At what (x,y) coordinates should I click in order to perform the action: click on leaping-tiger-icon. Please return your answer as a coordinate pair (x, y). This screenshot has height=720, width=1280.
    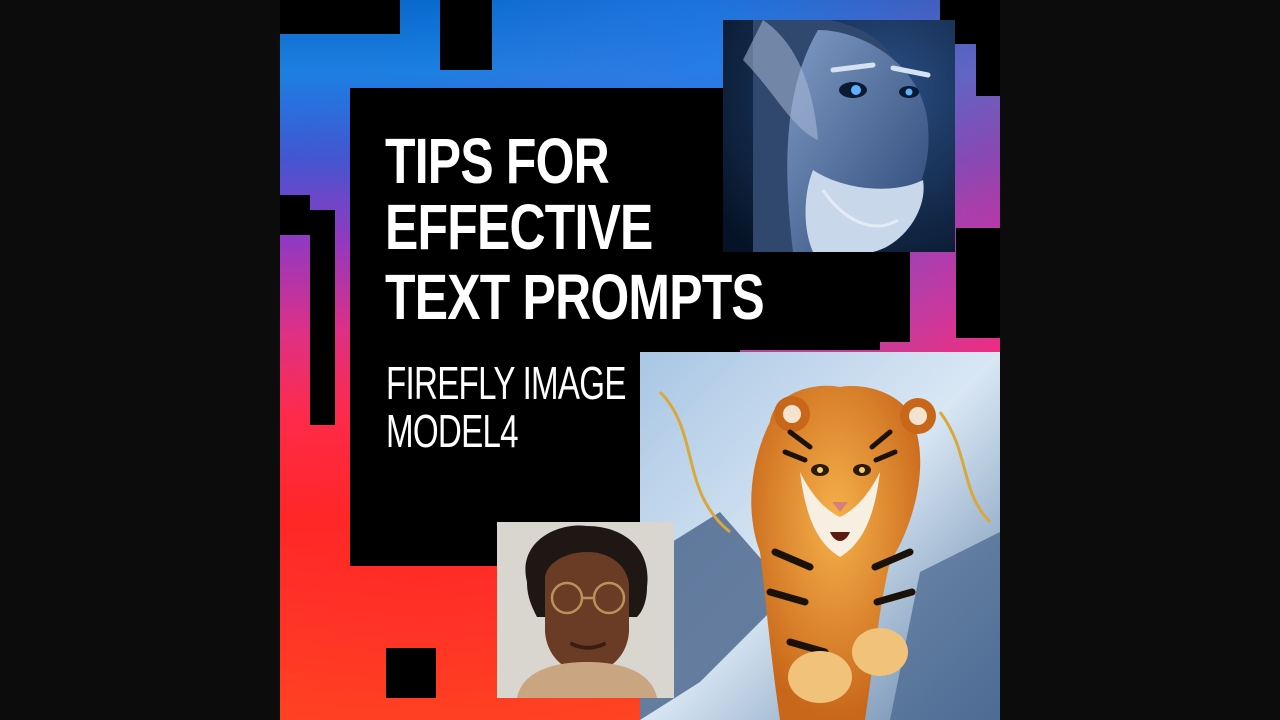
    Looking at the image, I should click on (820, 536).